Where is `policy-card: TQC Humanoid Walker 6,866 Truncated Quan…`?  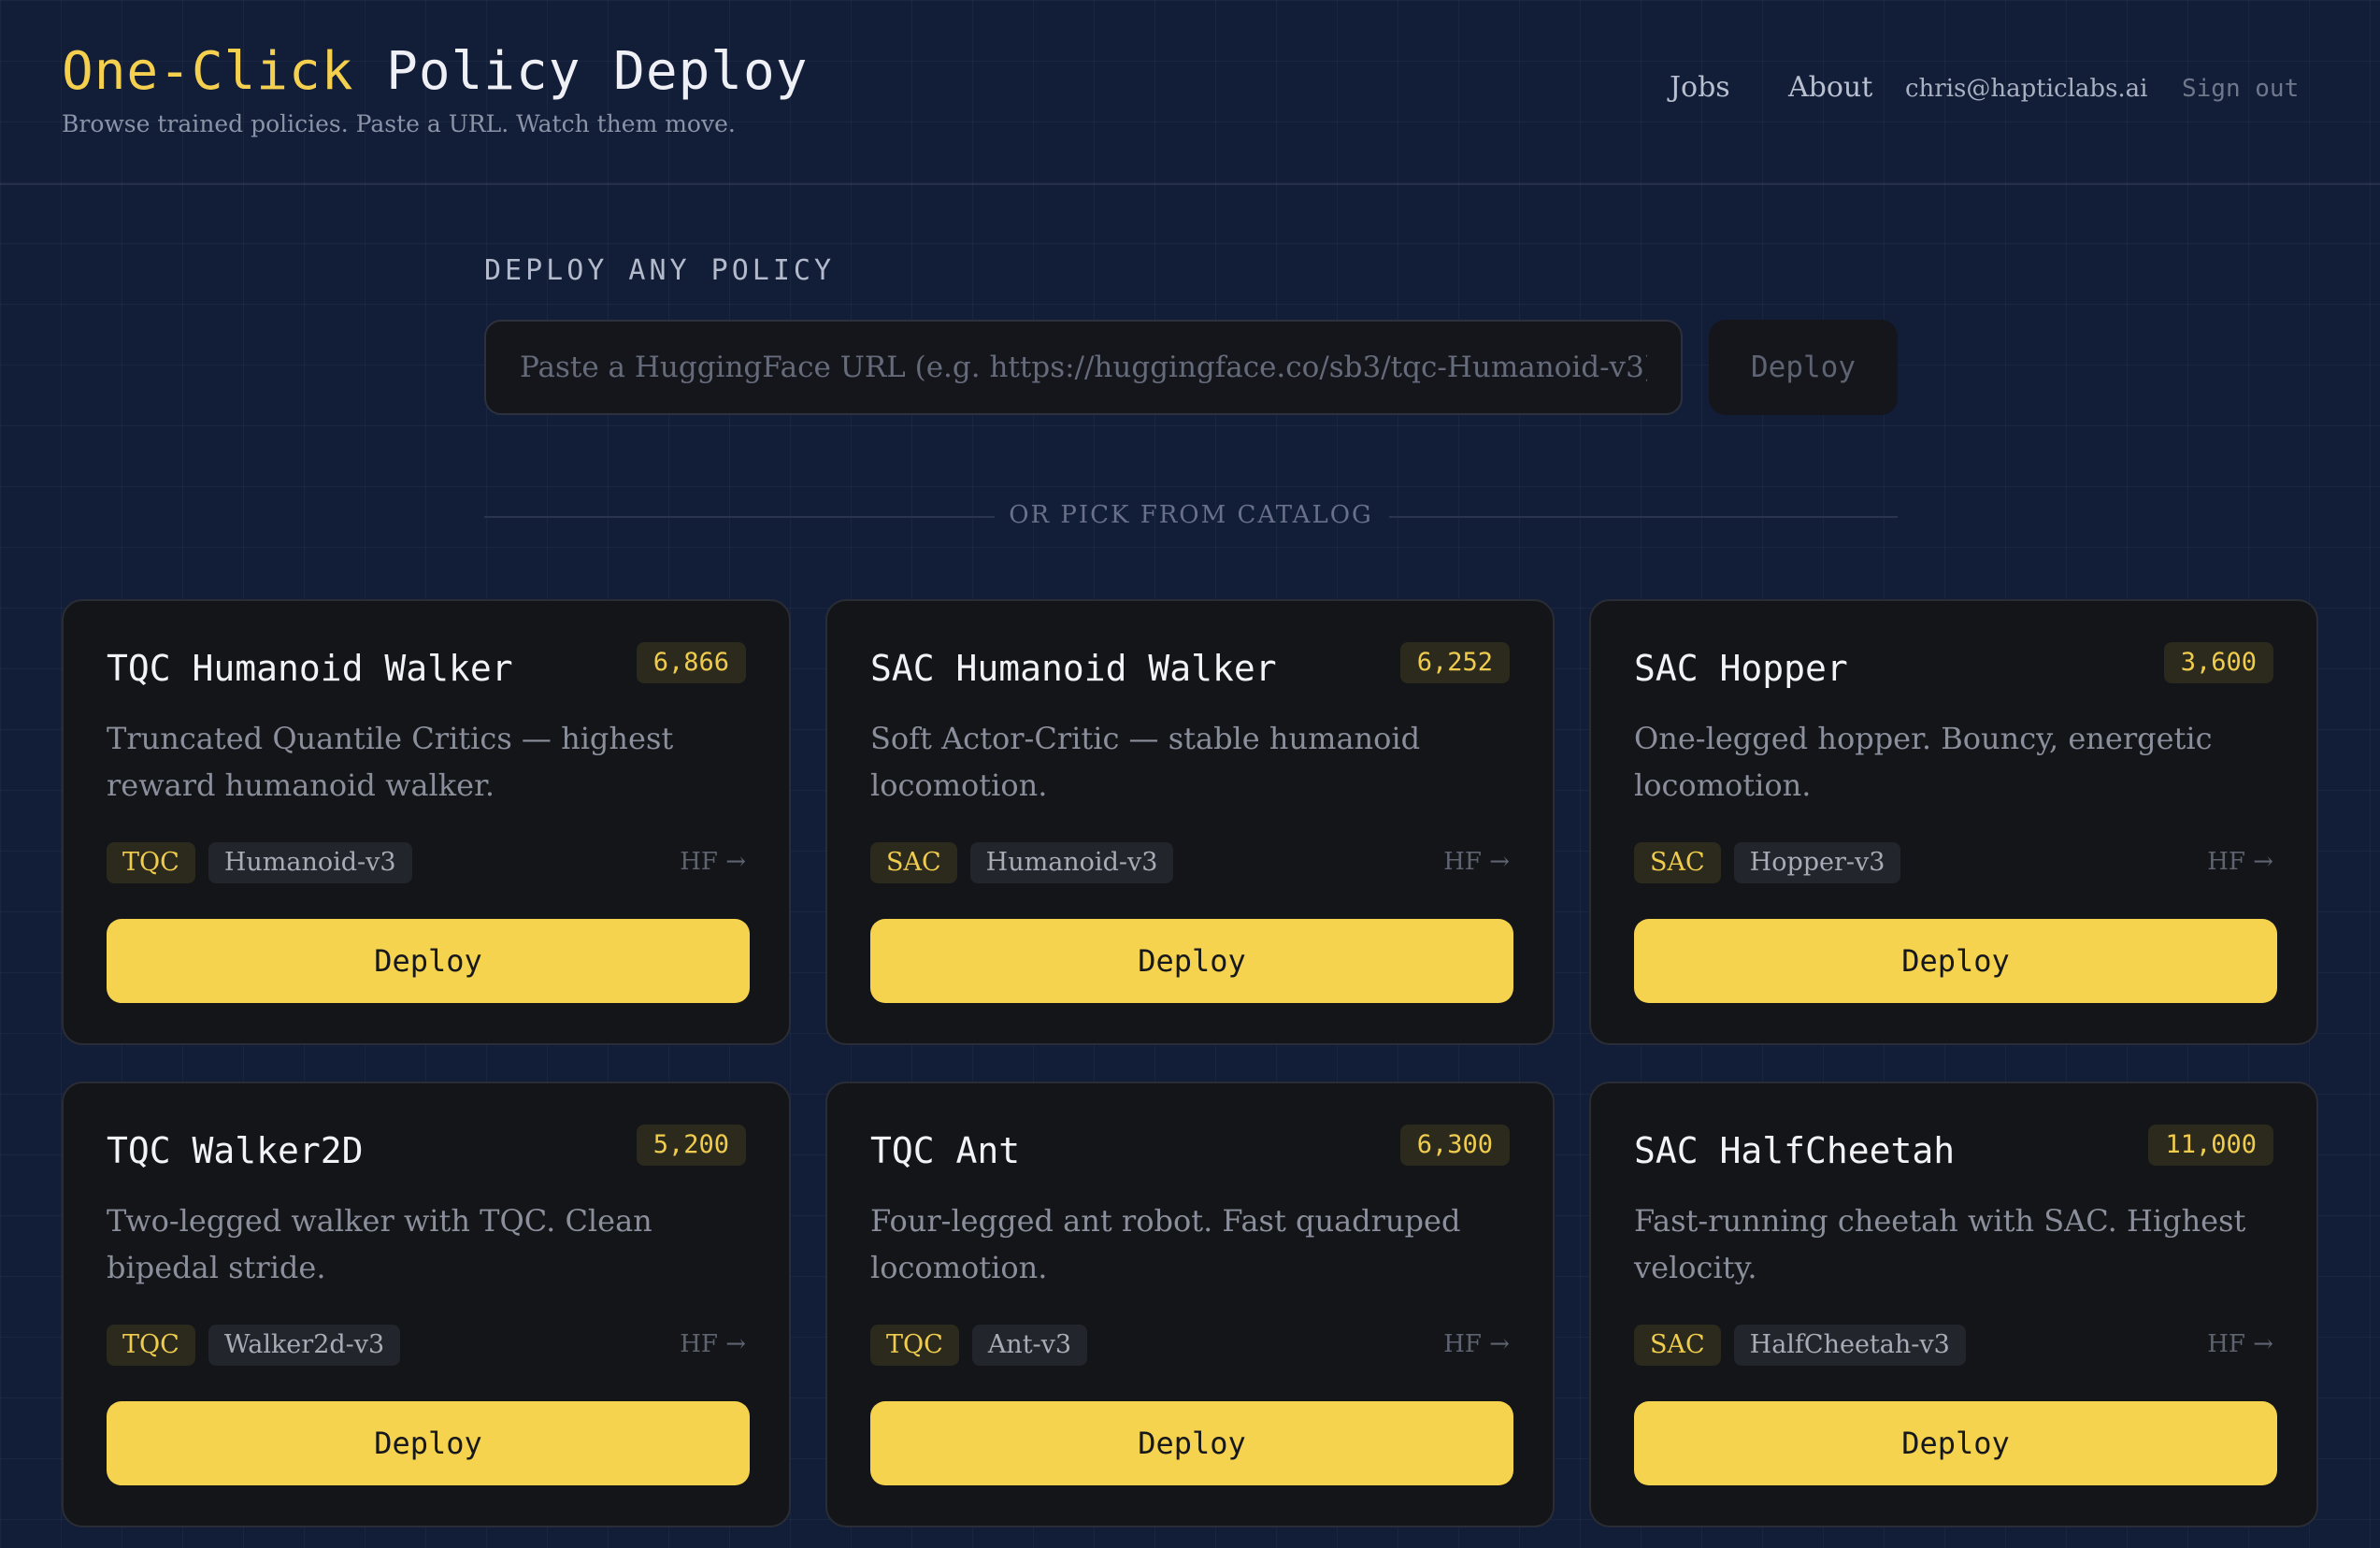
policy-card: TQC Humanoid Walker 6,866 Truncated Quan… is located at coordinates (426, 822).